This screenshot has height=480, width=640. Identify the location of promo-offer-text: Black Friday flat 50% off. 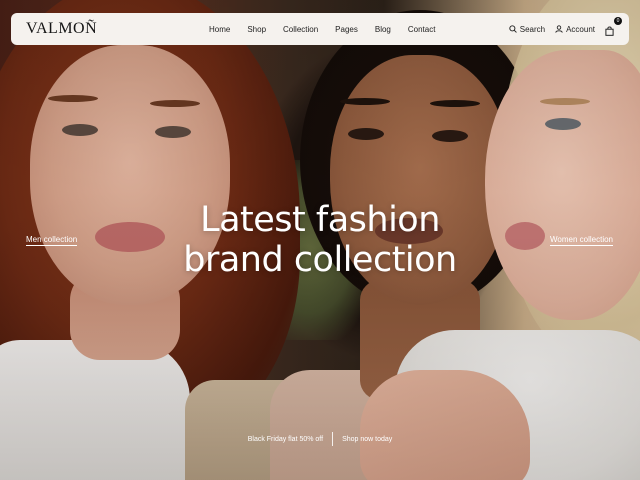
(285, 439).